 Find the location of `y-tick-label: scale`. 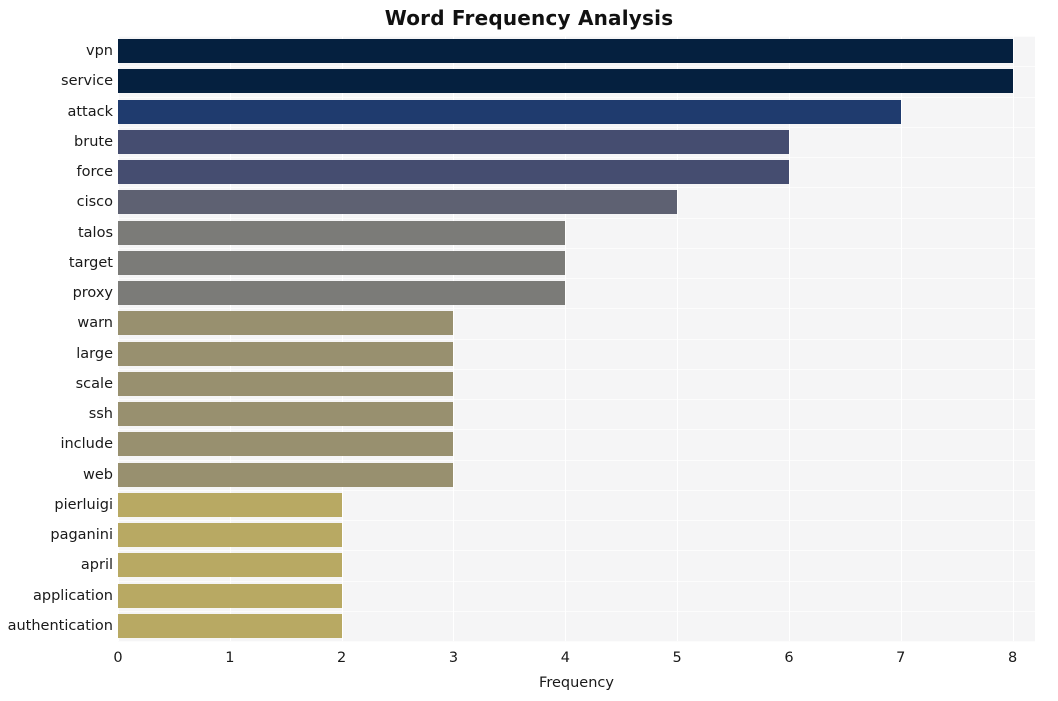

y-tick-label: scale is located at coordinates (94, 383).